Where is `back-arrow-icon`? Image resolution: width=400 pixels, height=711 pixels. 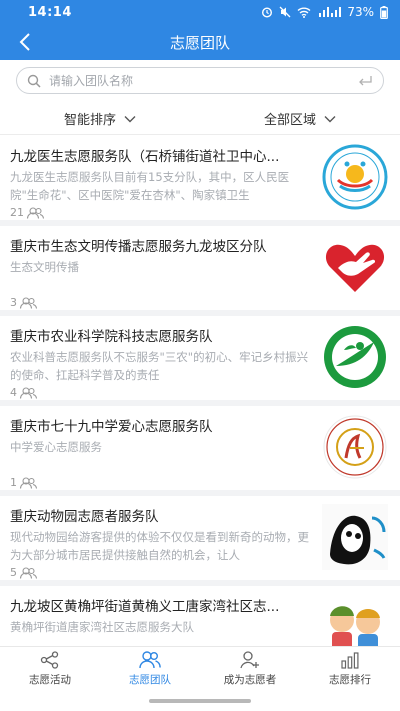 back-arrow-icon is located at coordinates (24, 42).